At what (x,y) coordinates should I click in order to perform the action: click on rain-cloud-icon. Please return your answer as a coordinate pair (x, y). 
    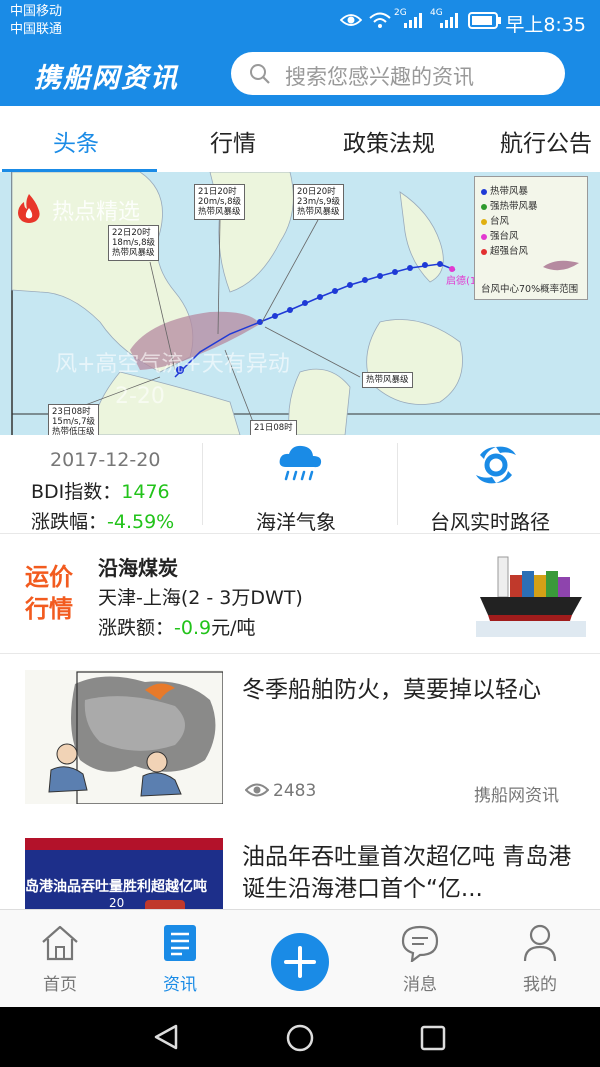
    Looking at the image, I should click on (300, 463).